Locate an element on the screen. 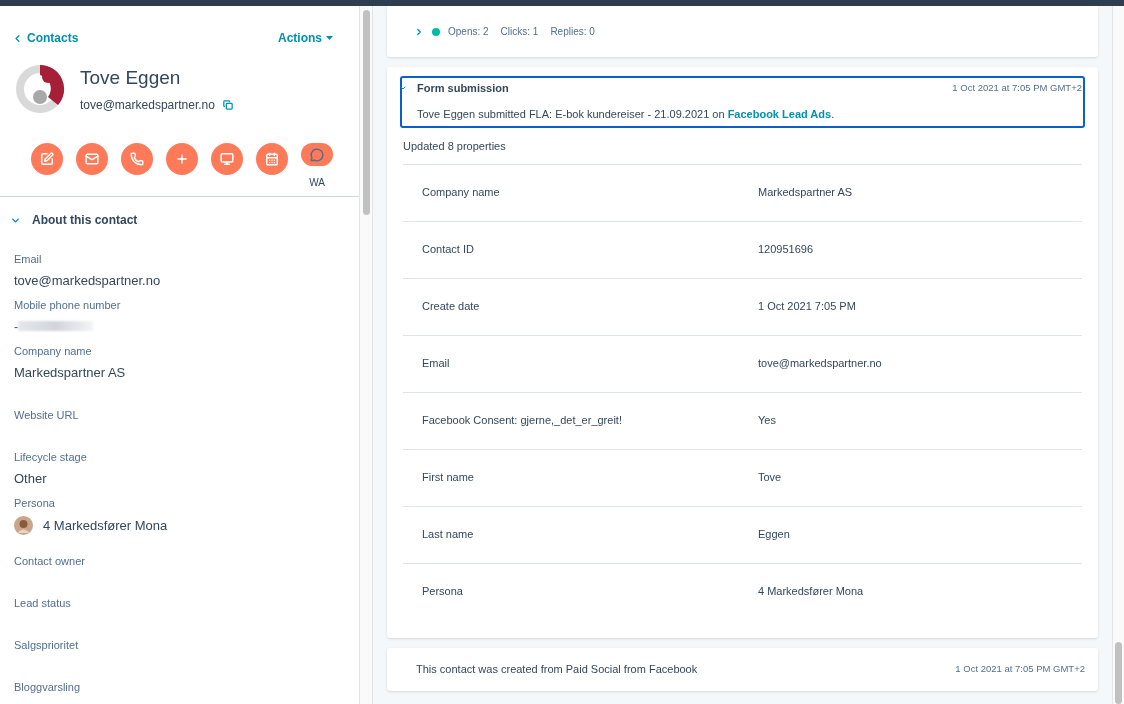 This screenshot has height=704, width=1124. property-value: Eggen is located at coordinates (774, 535).